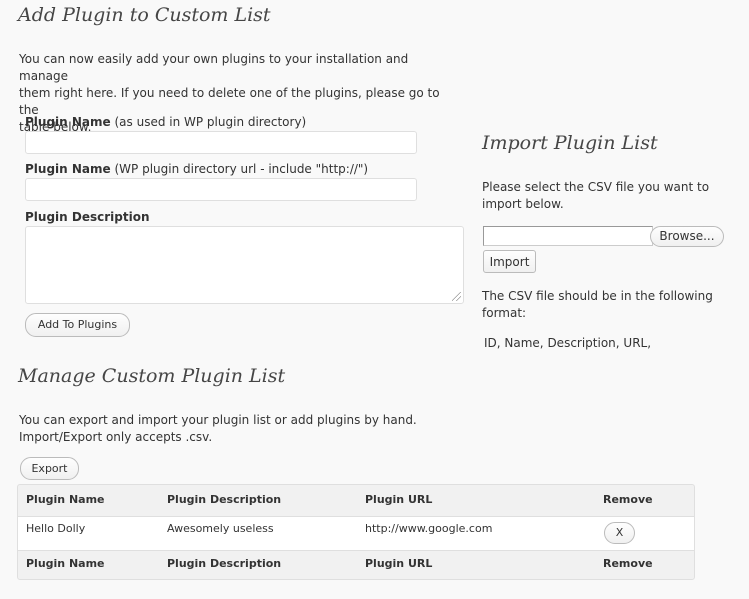 Image resolution: width=749 pixels, height=599 pixels. Describe the element at coordinates (597, 296) in the screenshot. I see `format-line-1: The CSV file should be in the following` at that location.